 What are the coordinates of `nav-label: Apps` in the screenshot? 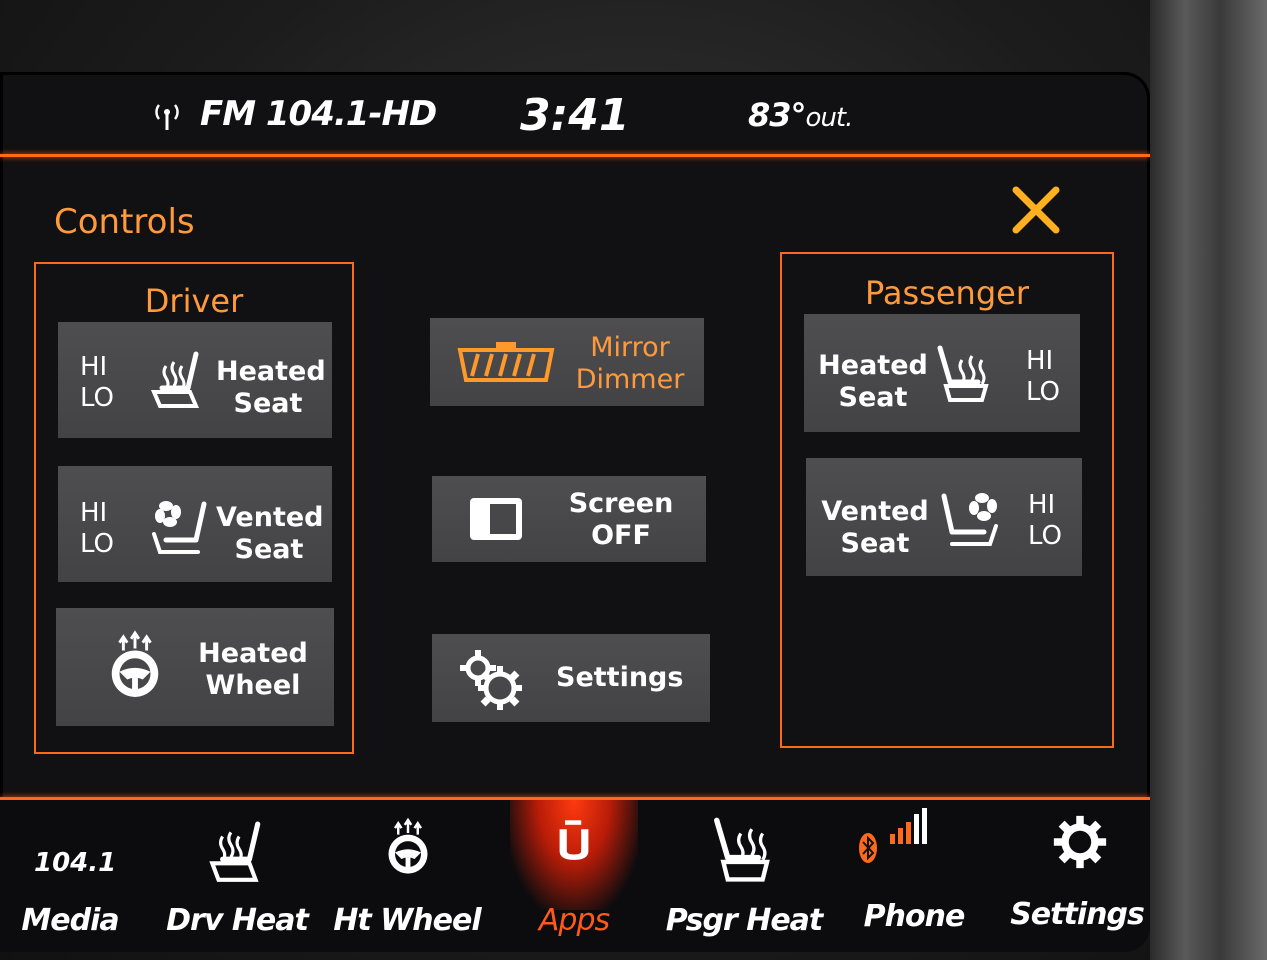 It's located at (574, 920).